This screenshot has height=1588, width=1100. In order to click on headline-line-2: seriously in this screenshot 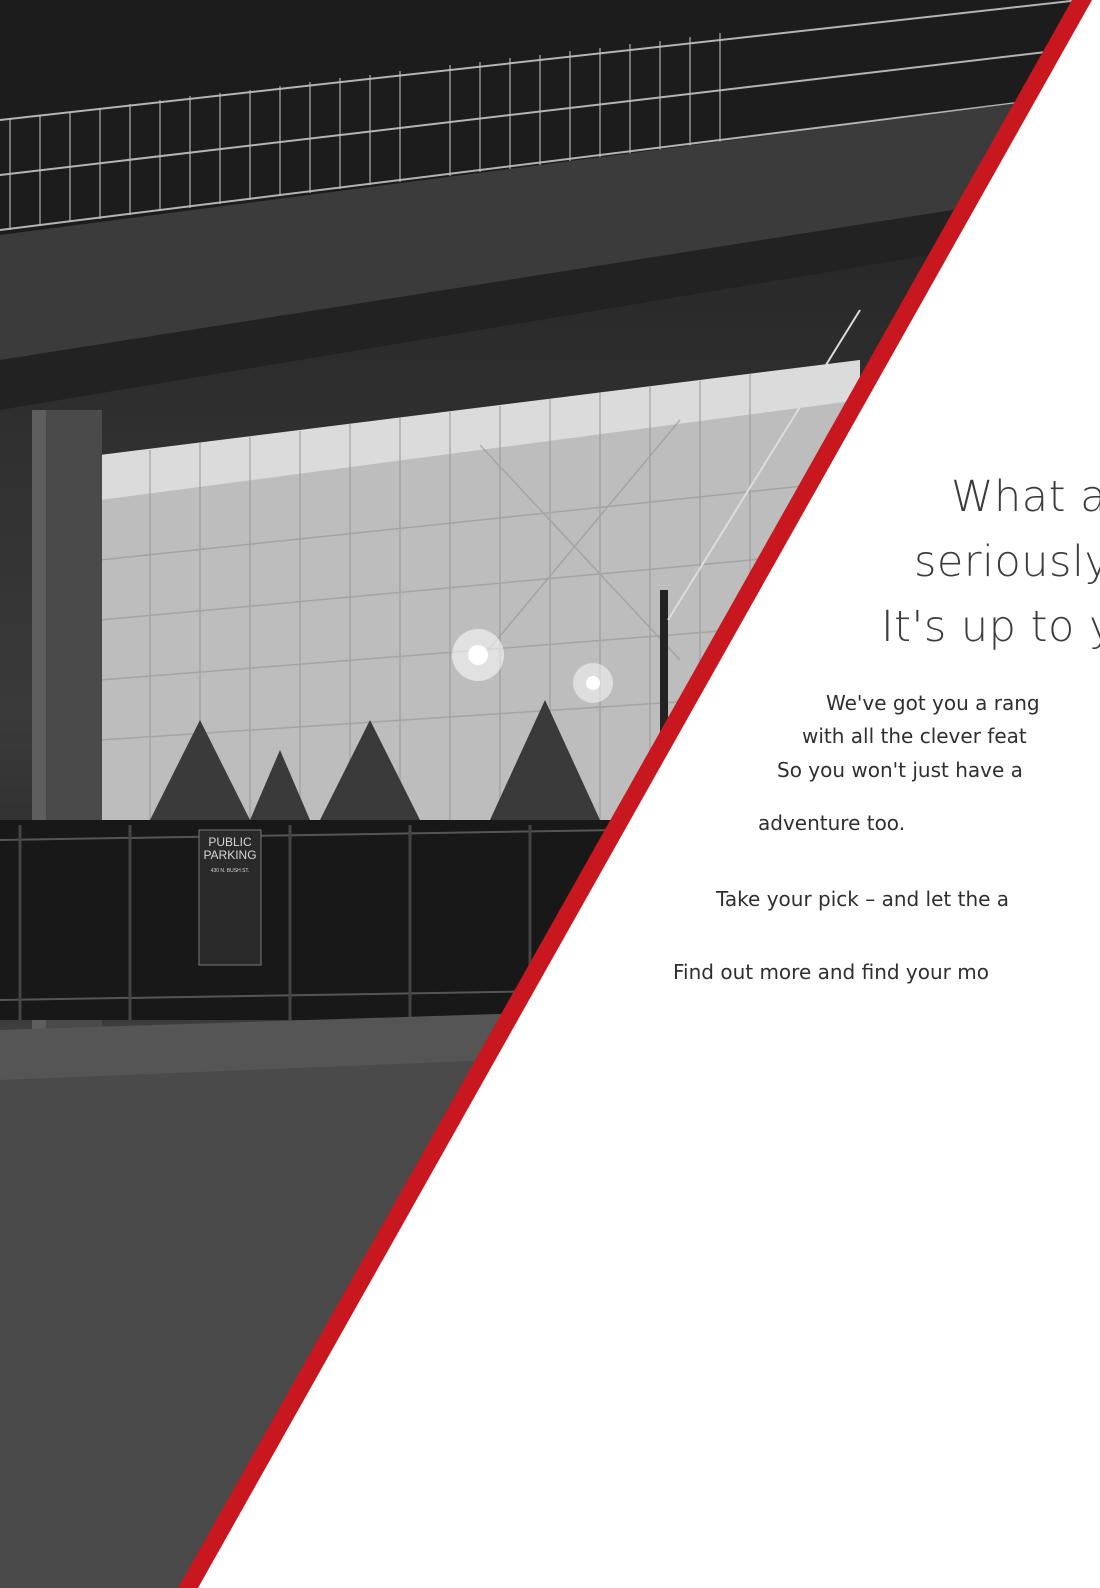, I will do `click(1007, 562)`.